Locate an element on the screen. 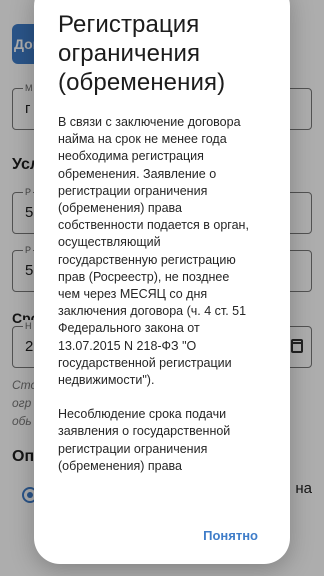 The image size is (324, 576). ok-button: Понятно is located at coordinates (230, 535).